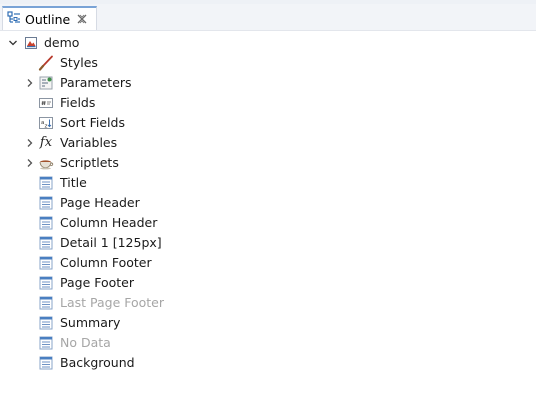 The height and width of the screenshot is (409, 536). I want to click on tree-item-scriptlets: Scriptlets, so click(268, 163).